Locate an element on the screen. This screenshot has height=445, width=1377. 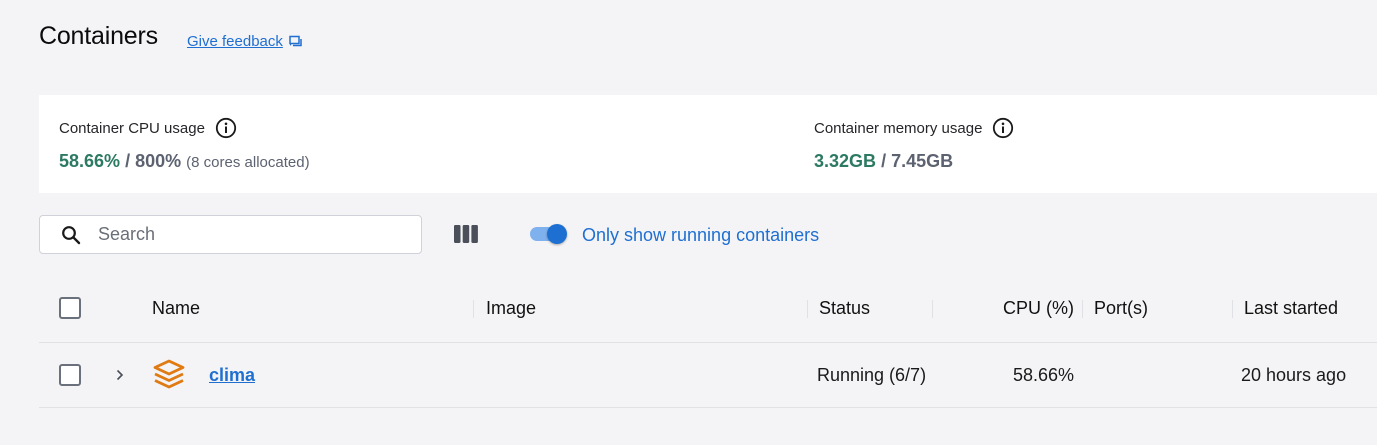
search-box is located at coordinates (230, 234).